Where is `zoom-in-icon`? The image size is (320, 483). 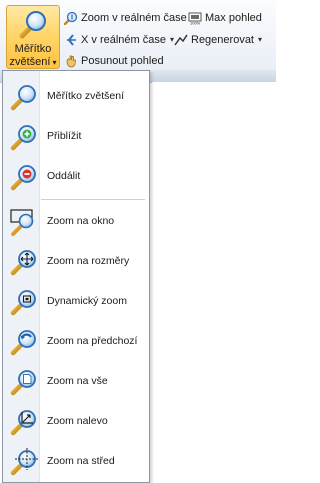
zoom-in-icon is located at coordinates (23, 138).